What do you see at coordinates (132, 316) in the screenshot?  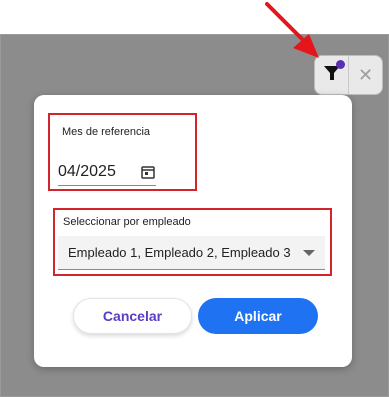 I see `cancel-button: Cancelar` at bounding box center [132, 316].